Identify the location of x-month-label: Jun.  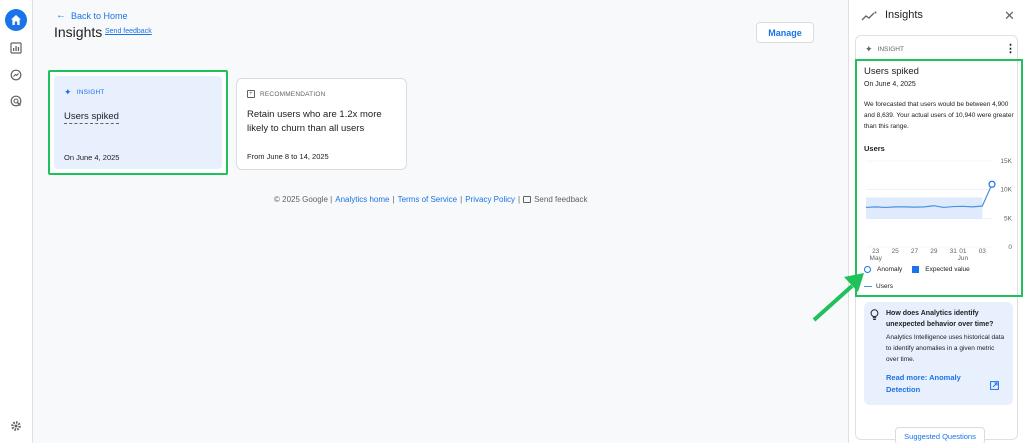
(963, 258).